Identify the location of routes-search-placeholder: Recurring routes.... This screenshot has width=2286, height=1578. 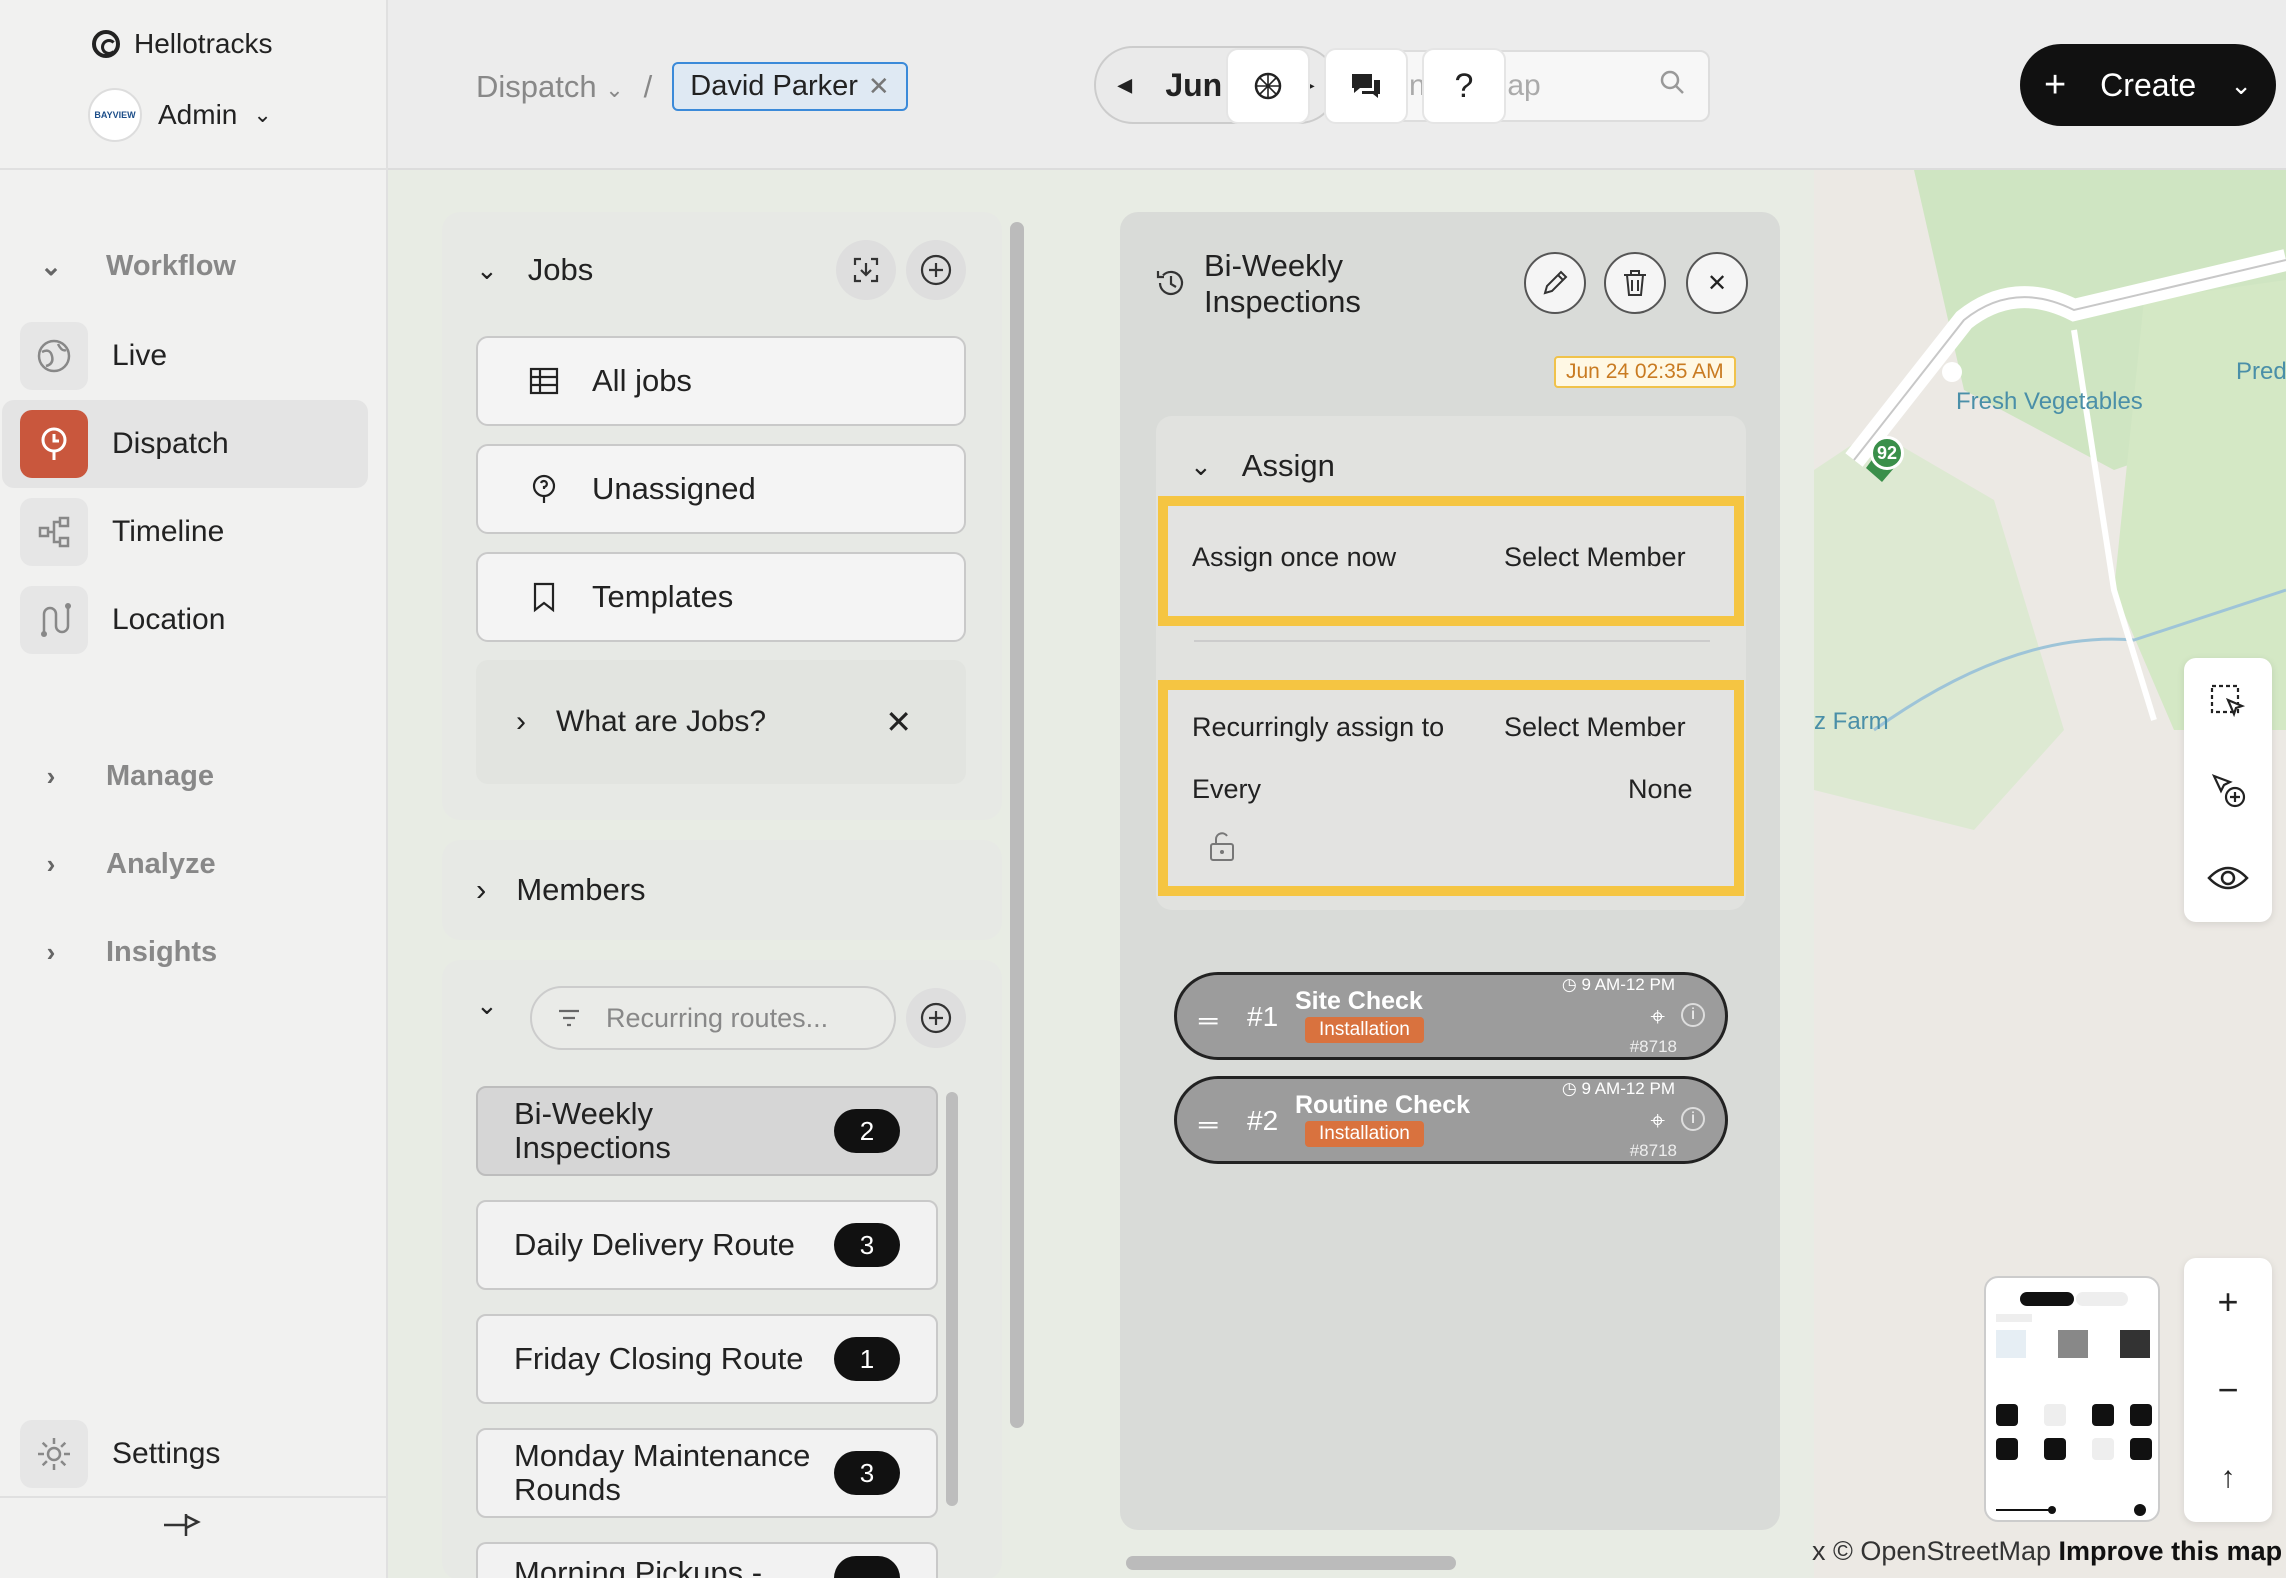
(717, 1017).